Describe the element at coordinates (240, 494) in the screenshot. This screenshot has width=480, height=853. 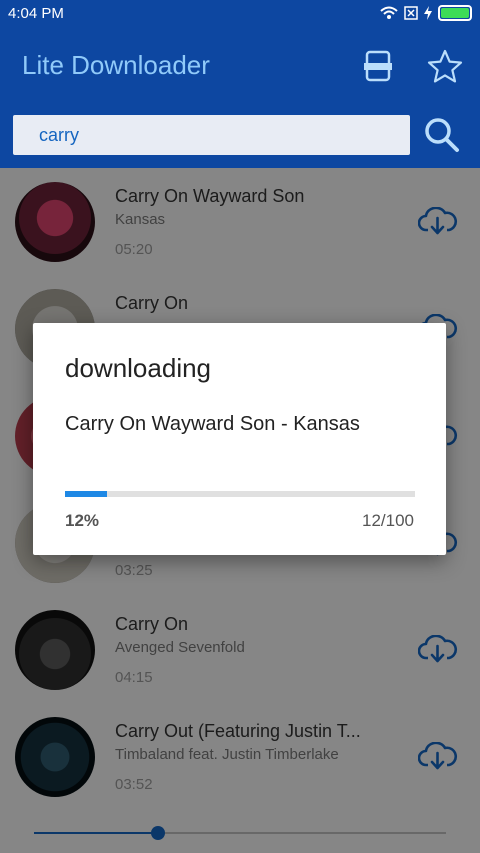
I see `download-progress-bar` at that location.